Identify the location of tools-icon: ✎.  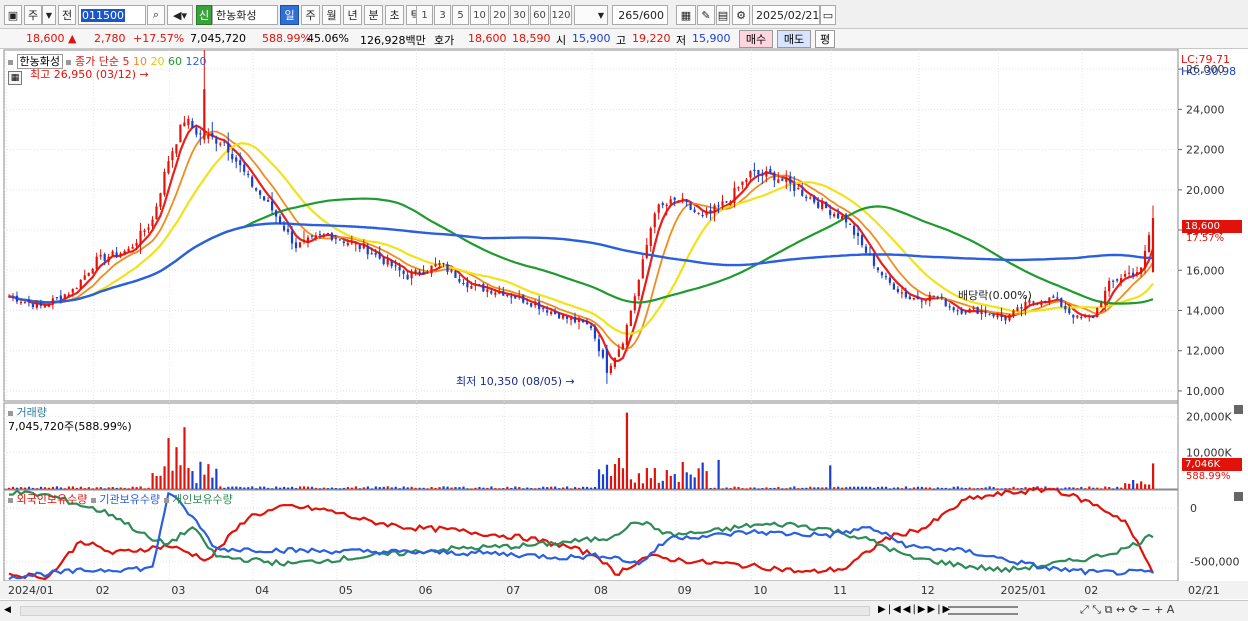
(706, 15).